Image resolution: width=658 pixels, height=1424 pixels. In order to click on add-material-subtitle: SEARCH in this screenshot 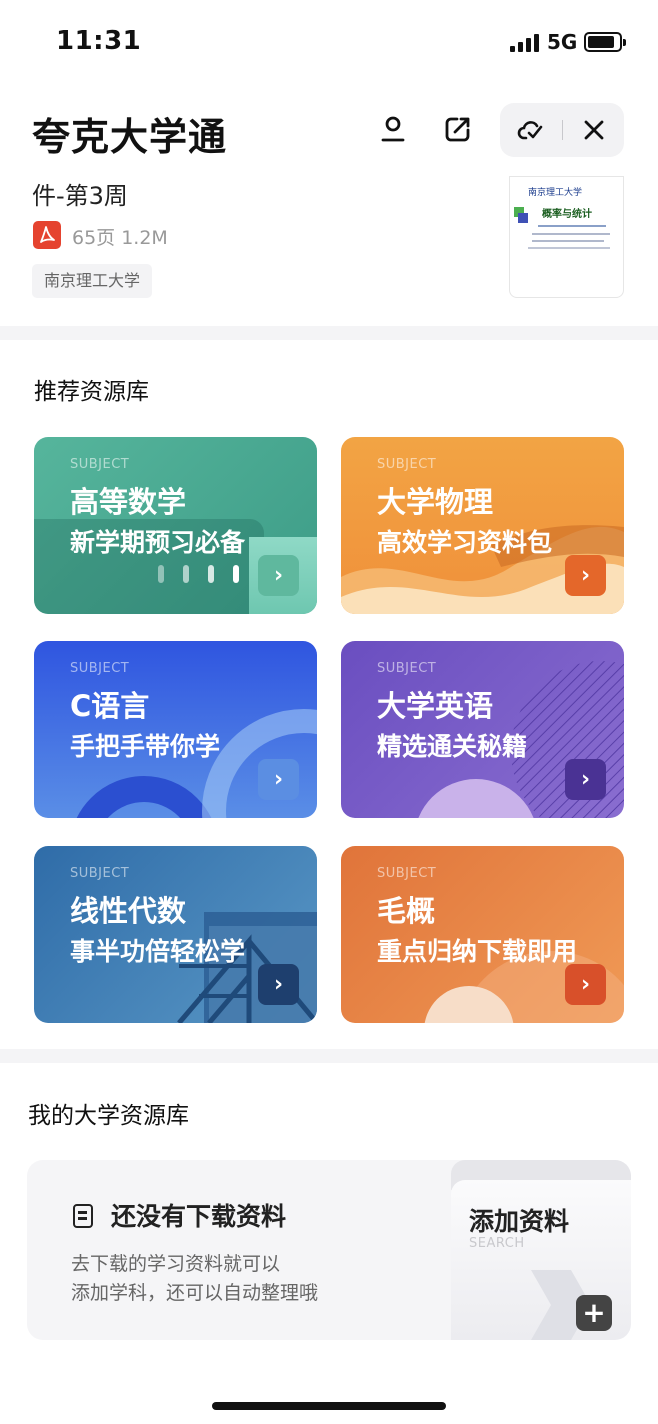, I will do `click(497, 1243)`.